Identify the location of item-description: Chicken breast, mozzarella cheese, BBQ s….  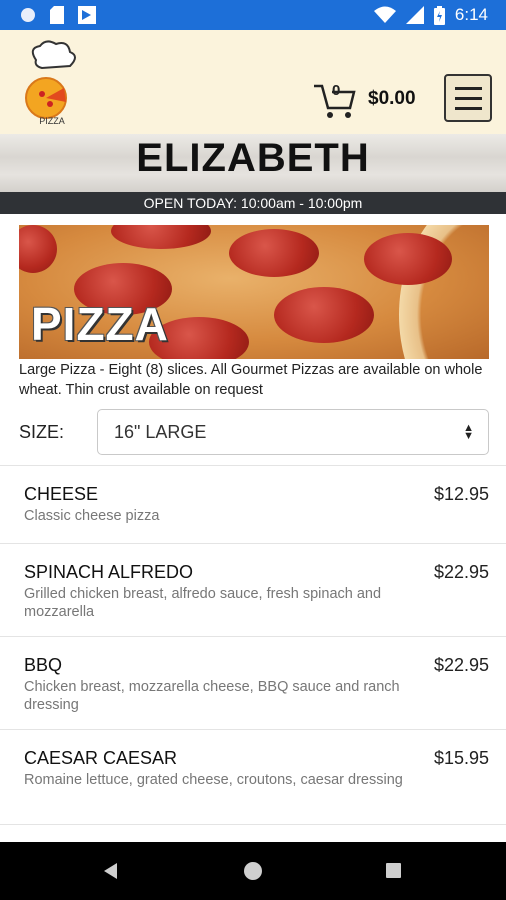
(212, 696).